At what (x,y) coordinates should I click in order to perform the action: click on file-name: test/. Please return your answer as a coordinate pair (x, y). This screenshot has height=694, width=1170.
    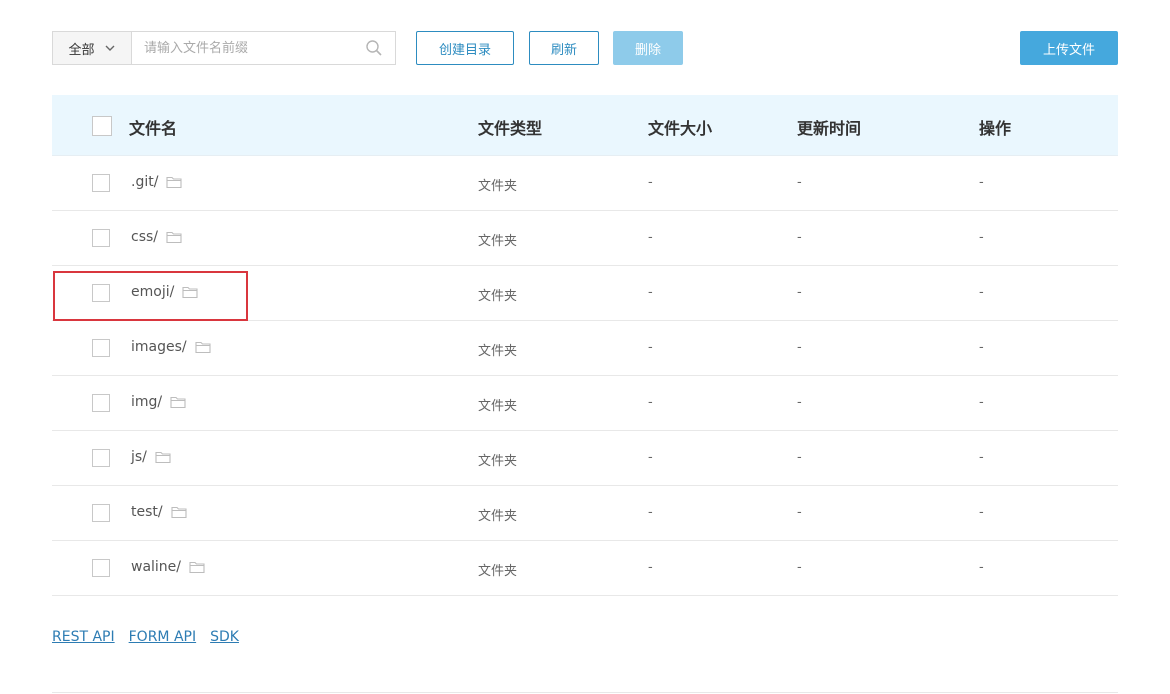
    Looking at the image, I should click on (147, 512).